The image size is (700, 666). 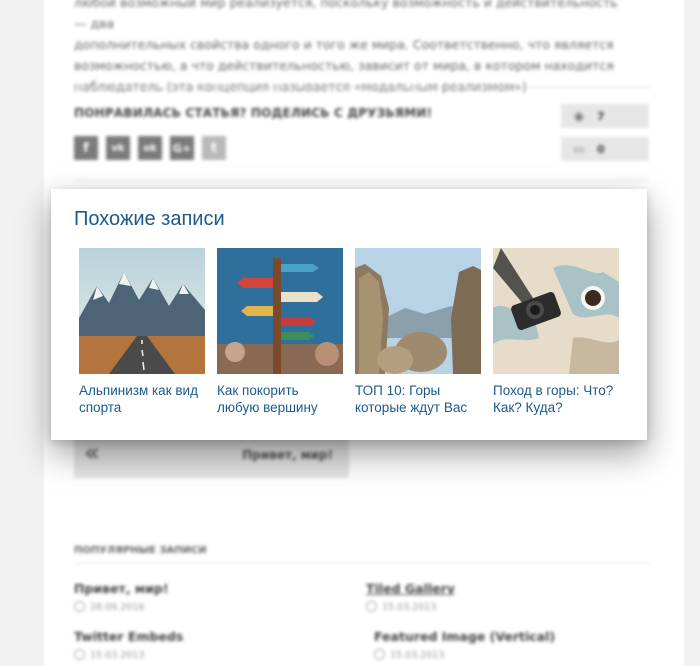 I want to click on facebook-icon: f, so click(x=86, y=148).